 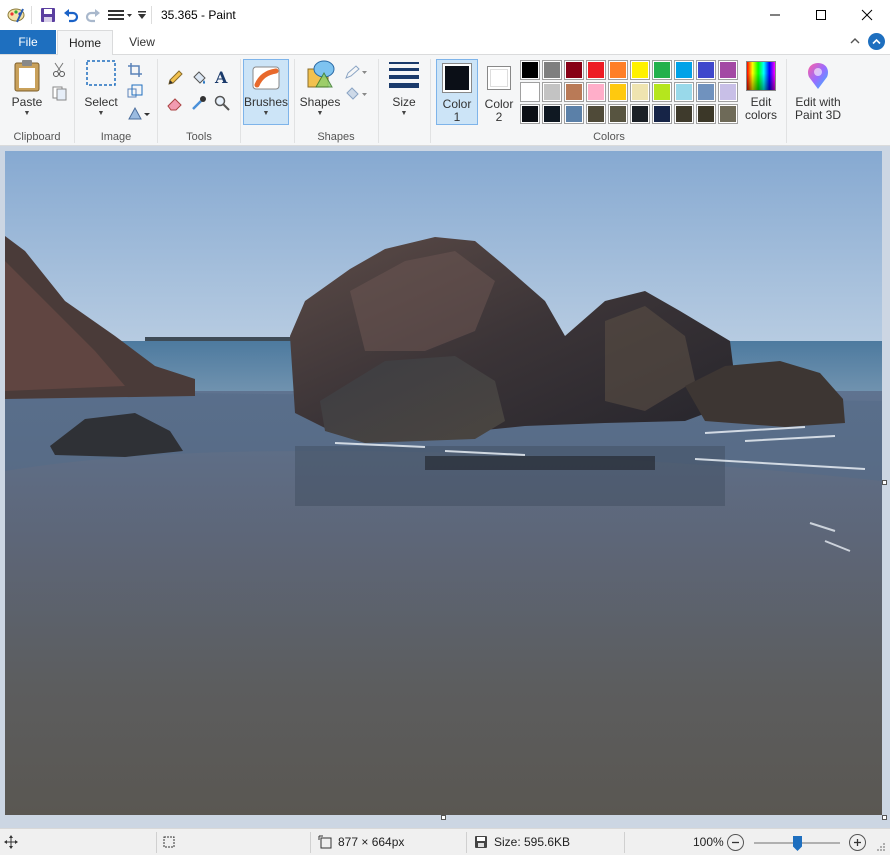 I want to click on paste-label: Paste, so click(x=27, y=102).